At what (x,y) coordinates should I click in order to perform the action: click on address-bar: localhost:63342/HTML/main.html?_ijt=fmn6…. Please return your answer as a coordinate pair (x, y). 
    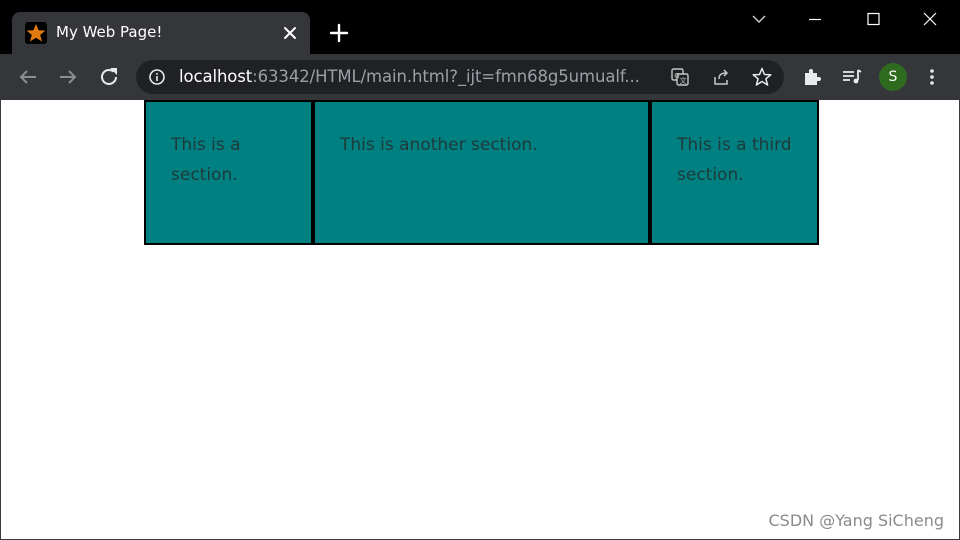
    Looking at the image, I should click on (460, 77).